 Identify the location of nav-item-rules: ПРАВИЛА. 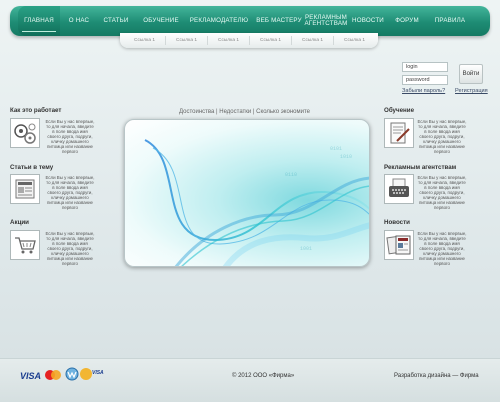
(450, 21).